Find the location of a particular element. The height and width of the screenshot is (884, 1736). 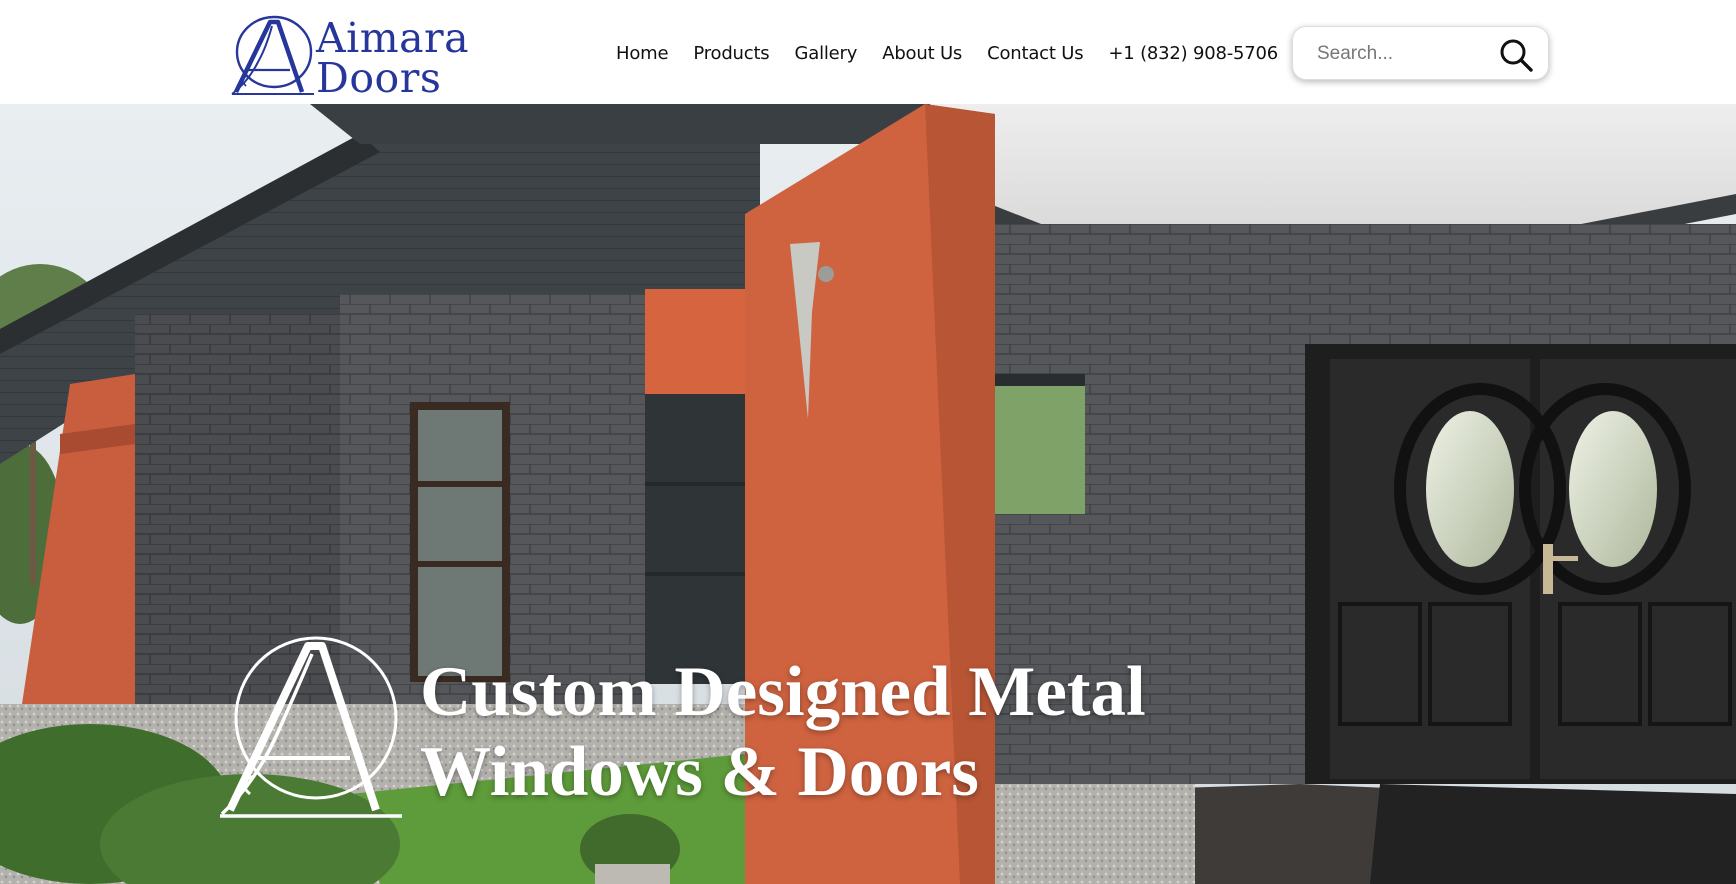

logo-wordmark: Aimara Doors is located at coordinates (393, 58).